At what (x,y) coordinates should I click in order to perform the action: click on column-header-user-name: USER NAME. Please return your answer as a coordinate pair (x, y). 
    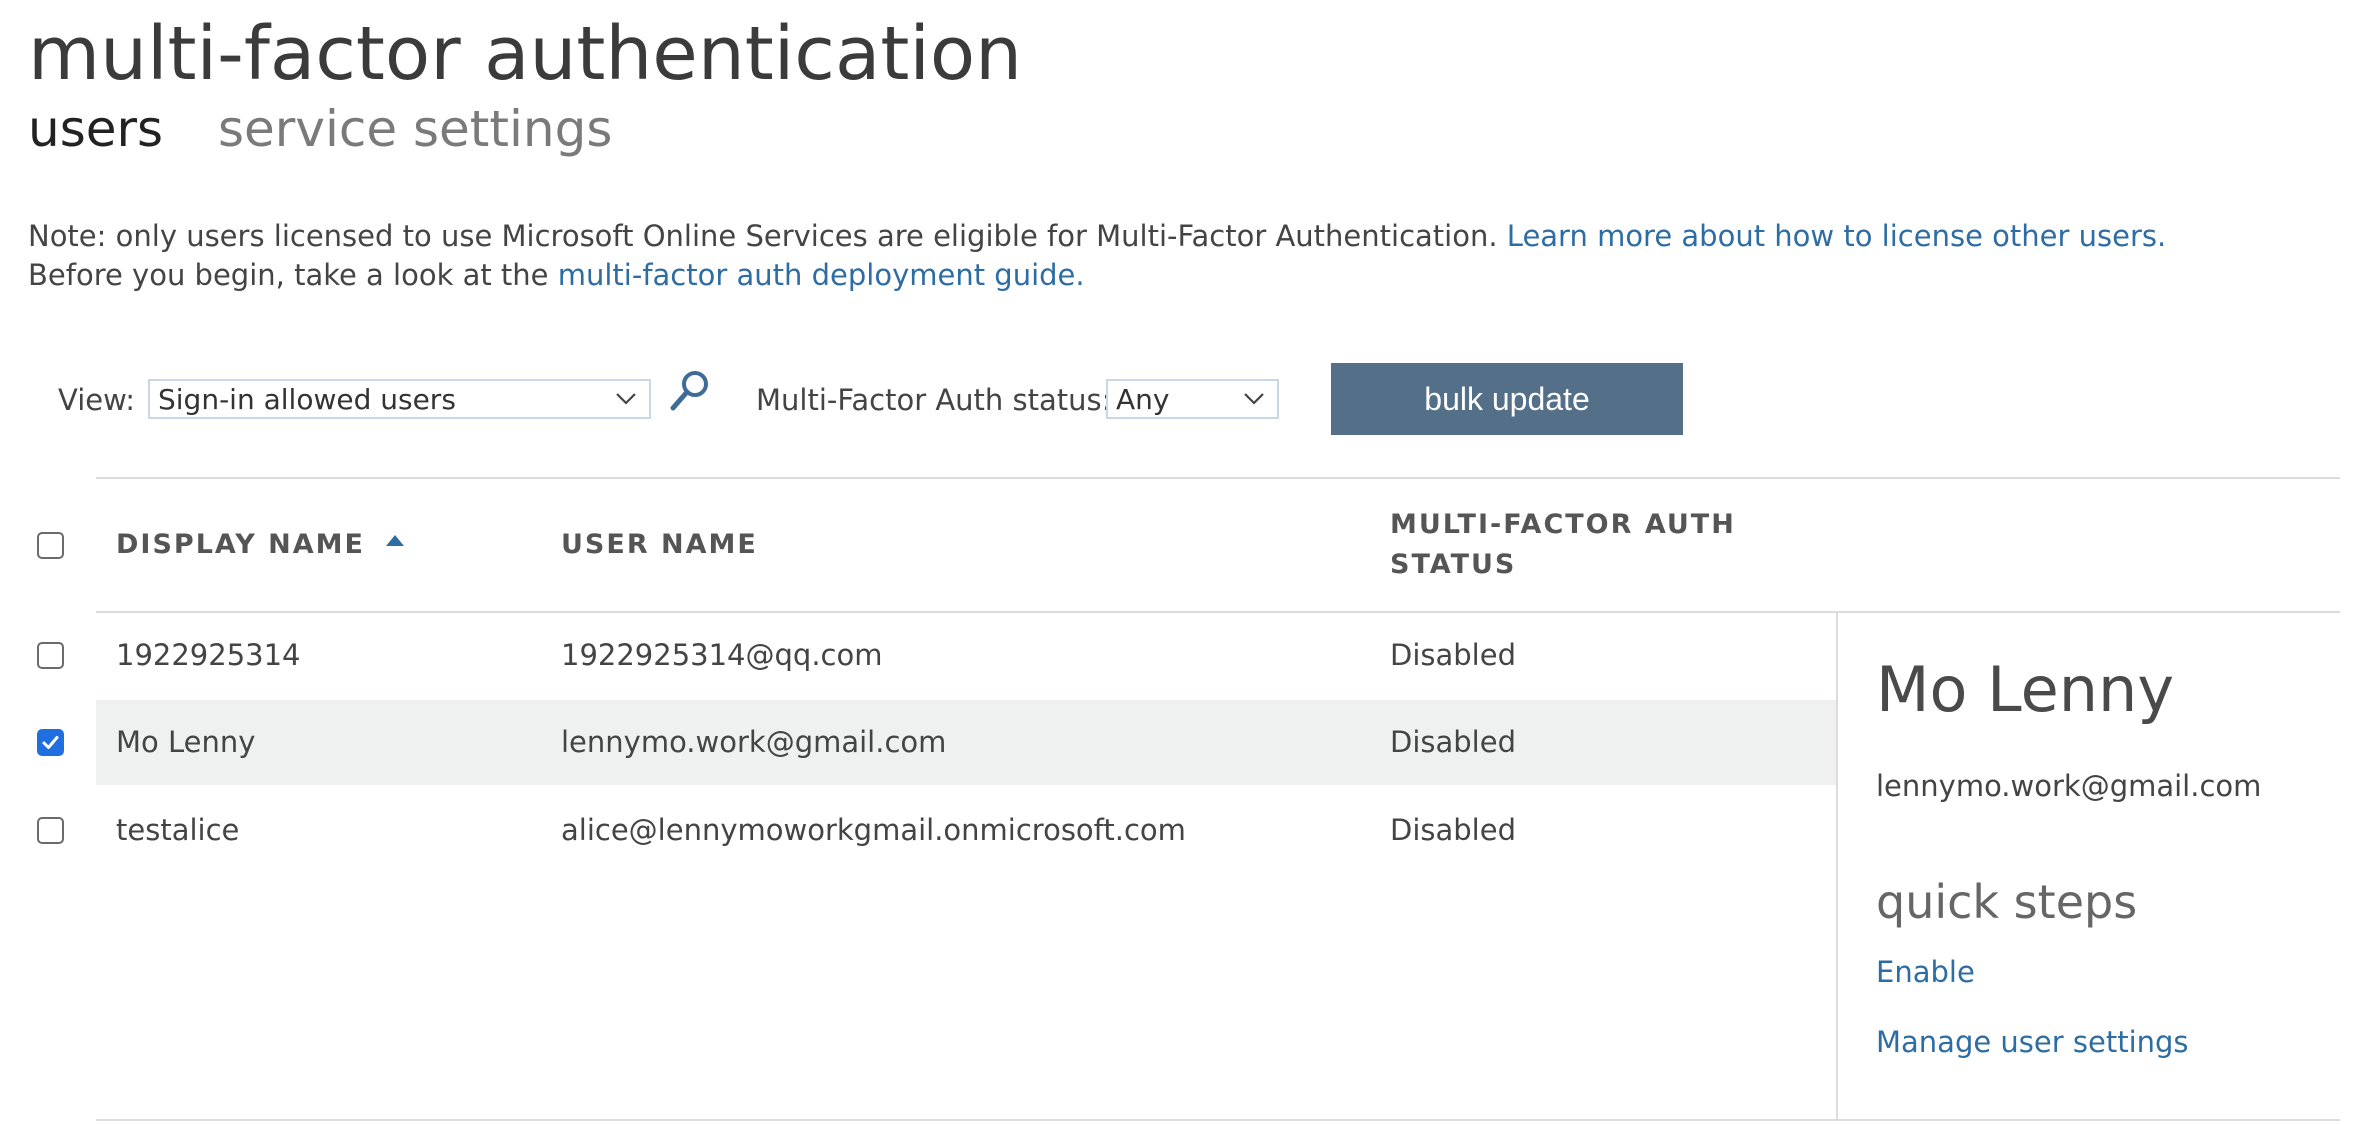
    Looking at the image, I should click on (659, 545).